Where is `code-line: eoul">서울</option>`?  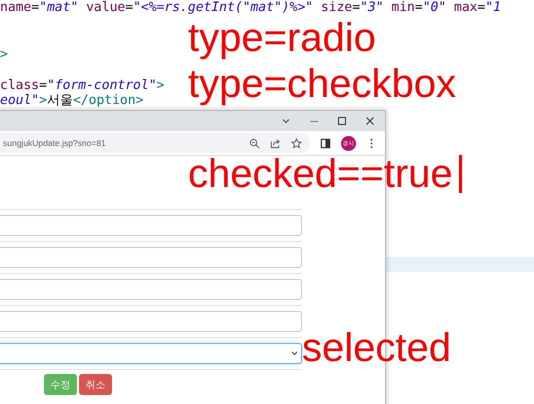 code-line: eoul">서울</option> is located at coordinates (72, 100).